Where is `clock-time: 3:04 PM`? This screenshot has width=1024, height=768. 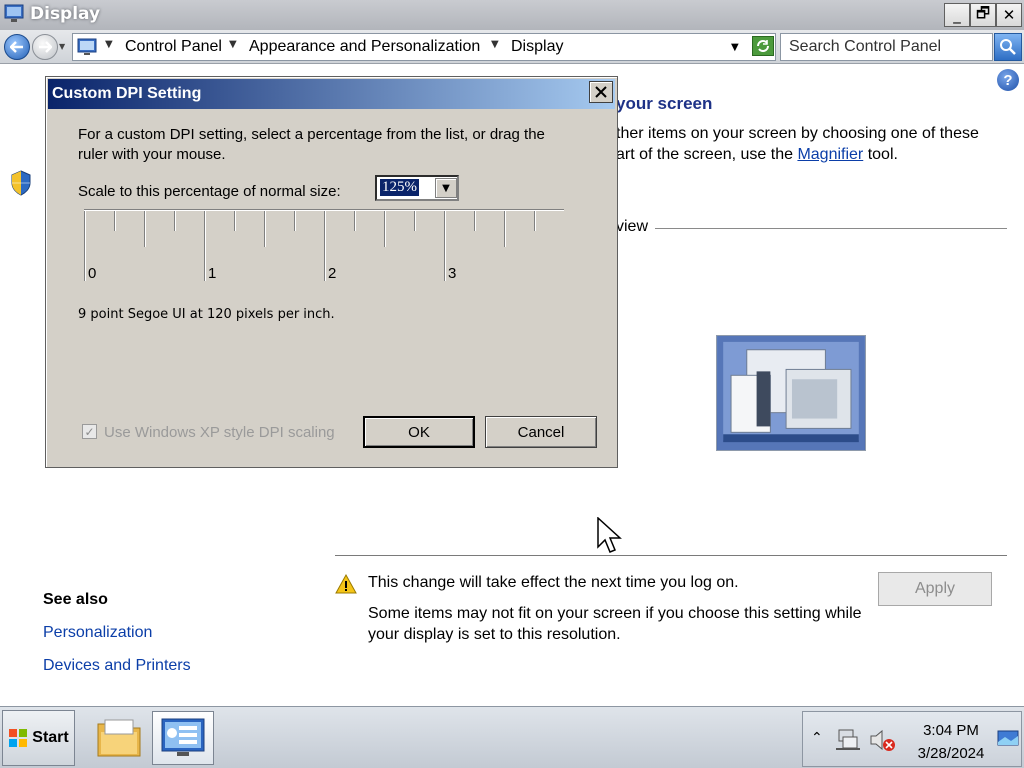 clock-time: 3:04 PM is located at coordinates (951, 730).